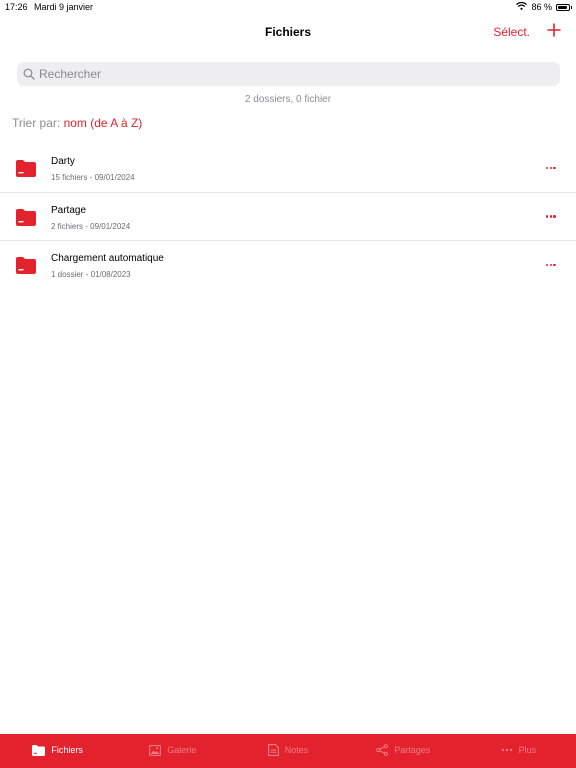 The width and height of the screenshot is (576, 768). I want to click on search-bar, so click(288, 74).